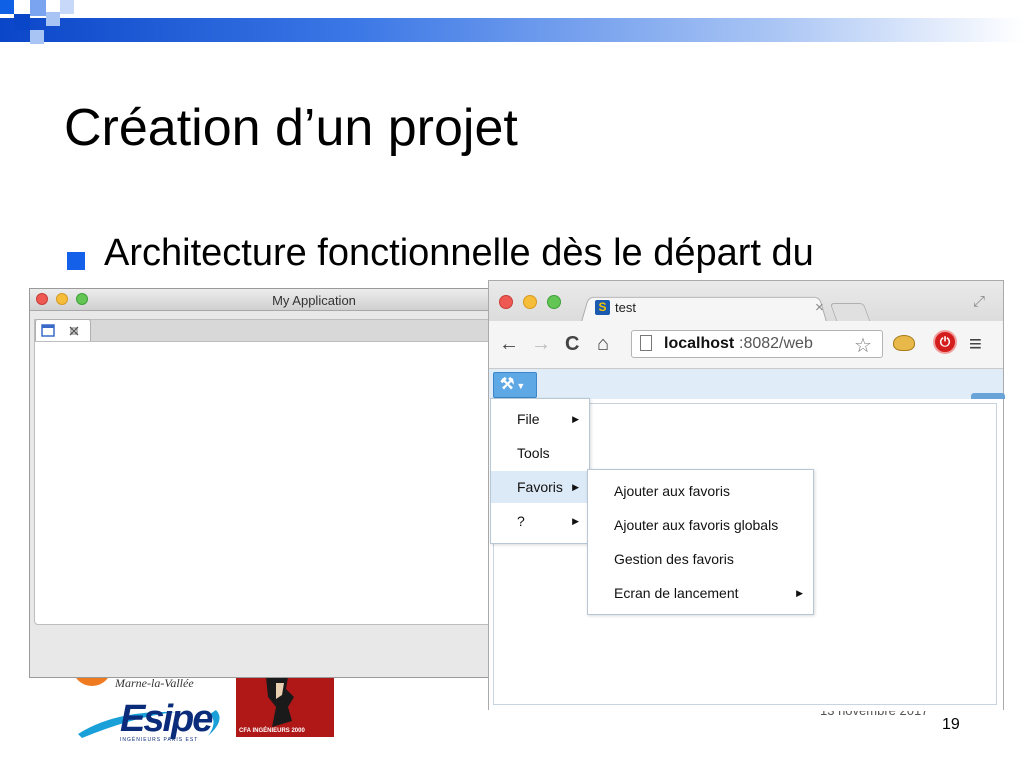  What do you see at coordinates (603, 344) in the screenshot?
I see `home-icon: ⌂` at bounding box center [603, 344].